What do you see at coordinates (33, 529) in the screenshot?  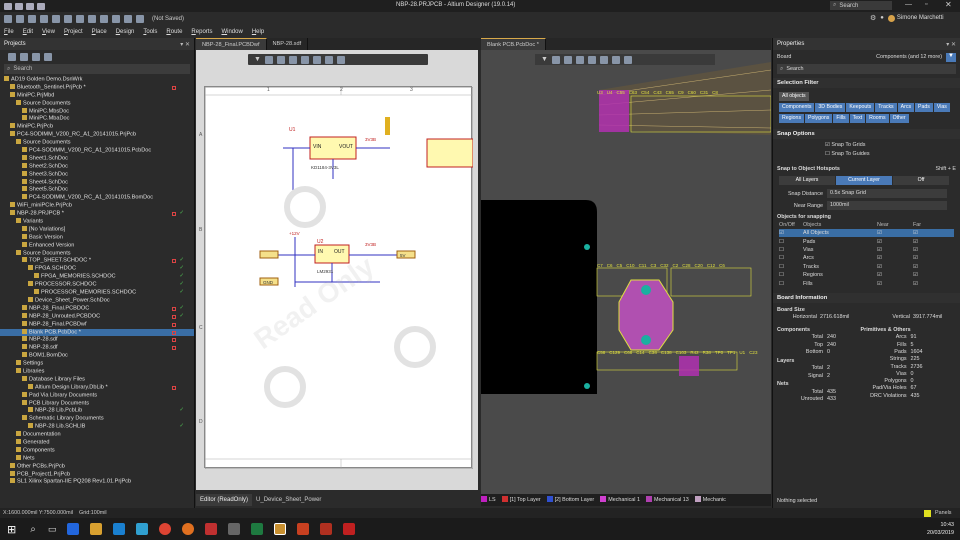 I see `search-icon: ⌕` at bounding box center [33, 529].